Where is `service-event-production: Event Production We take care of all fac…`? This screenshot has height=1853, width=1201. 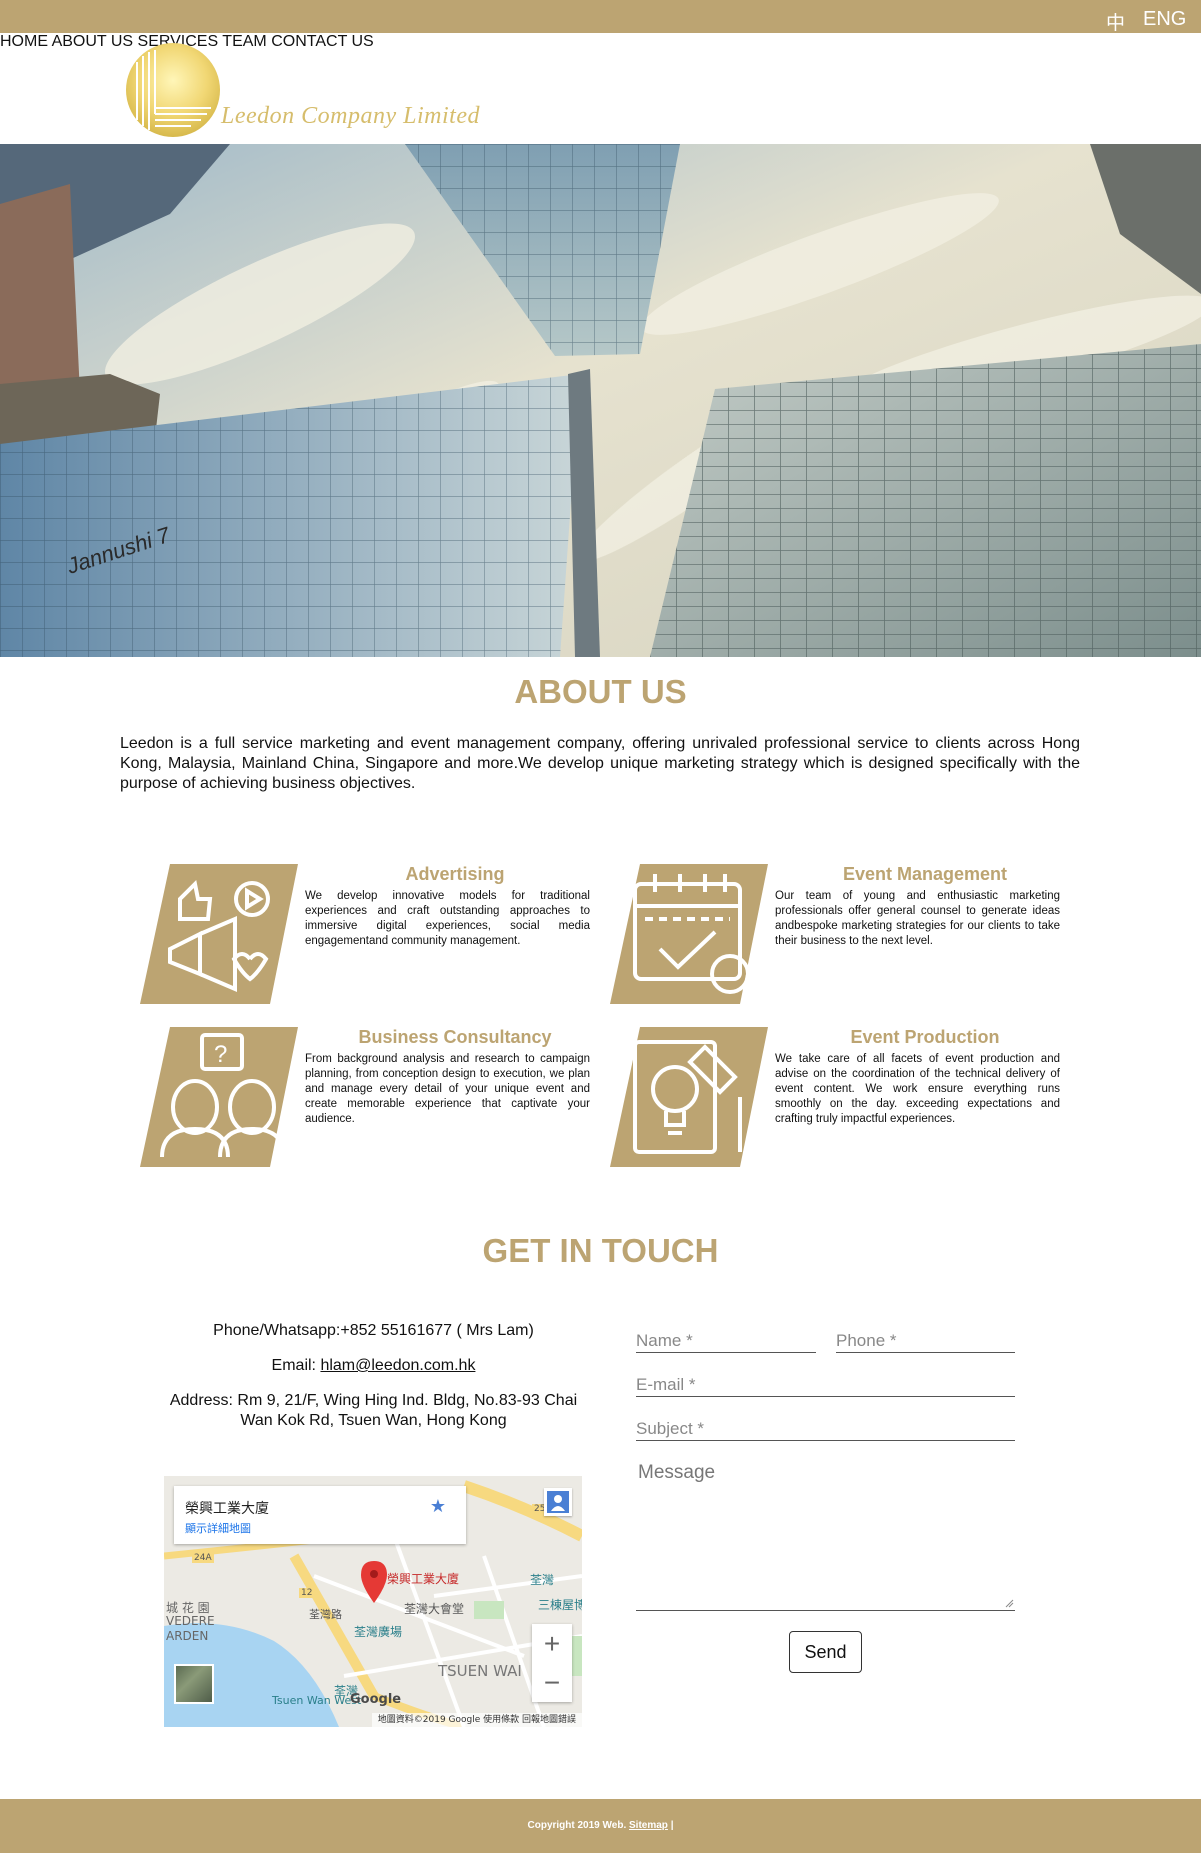
service-event-production: Event Production We take care of all fac… is located at coordinates (845, 1097).